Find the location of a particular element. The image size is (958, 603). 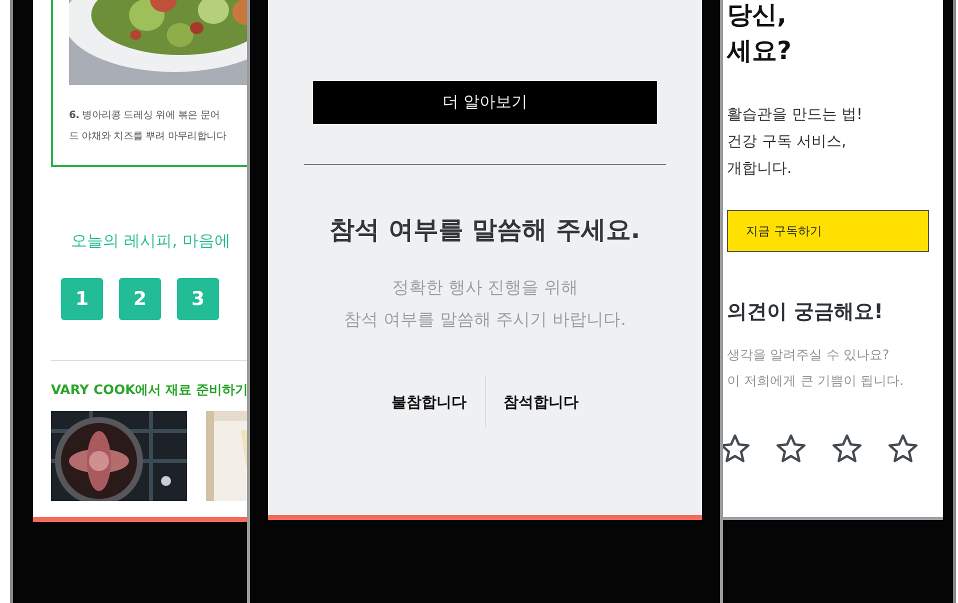

recipe-prompt: 오늘의 레시피, 마음에 is located at coordinates (151, 241).